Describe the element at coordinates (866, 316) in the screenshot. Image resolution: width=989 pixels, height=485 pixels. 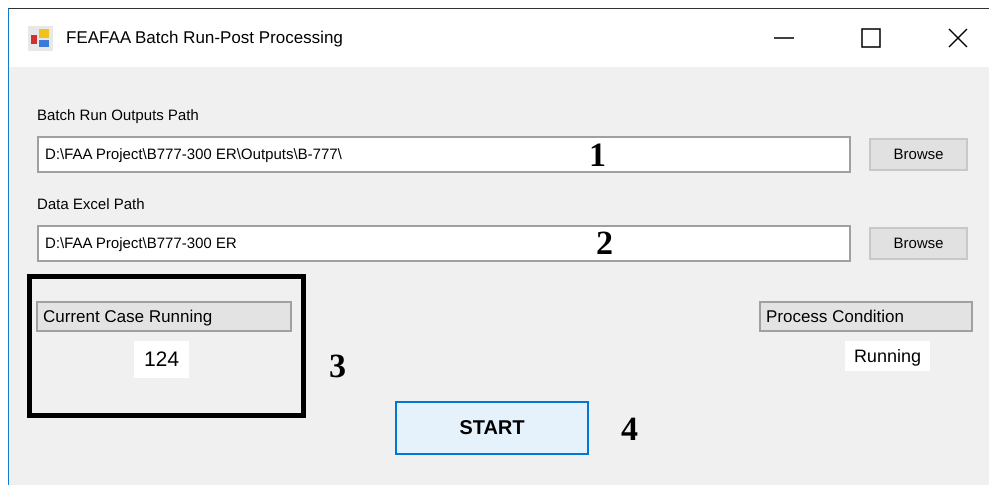
I see `condition-label: Process Condition` at that location.